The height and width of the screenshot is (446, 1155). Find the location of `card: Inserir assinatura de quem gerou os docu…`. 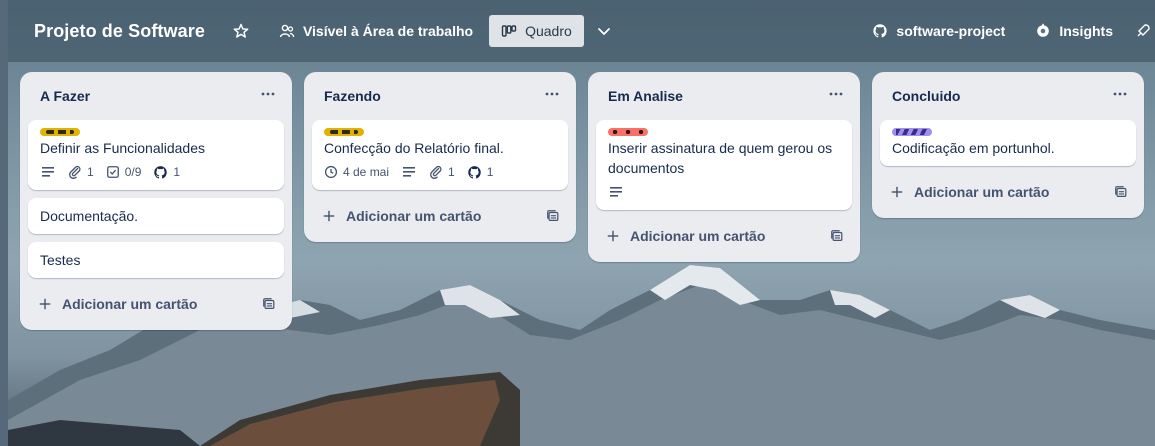

card: Inserir assinatura de quem gerou os docu… is located at coordinates (724, 165).